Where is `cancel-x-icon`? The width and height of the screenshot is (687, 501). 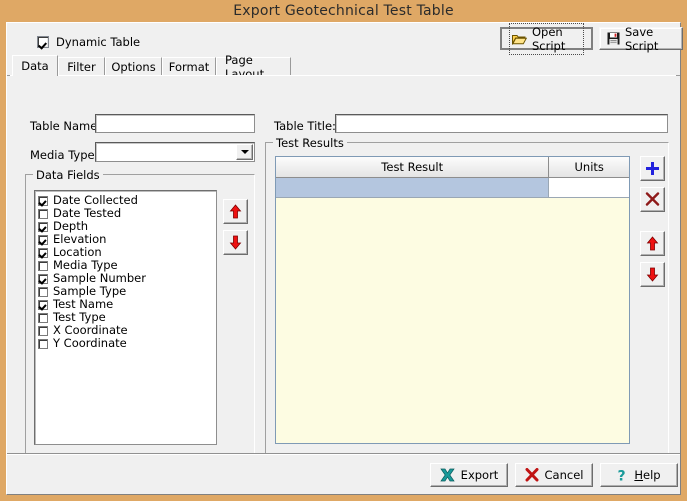 cancel-x-icon is located at coordinates (532, 475).